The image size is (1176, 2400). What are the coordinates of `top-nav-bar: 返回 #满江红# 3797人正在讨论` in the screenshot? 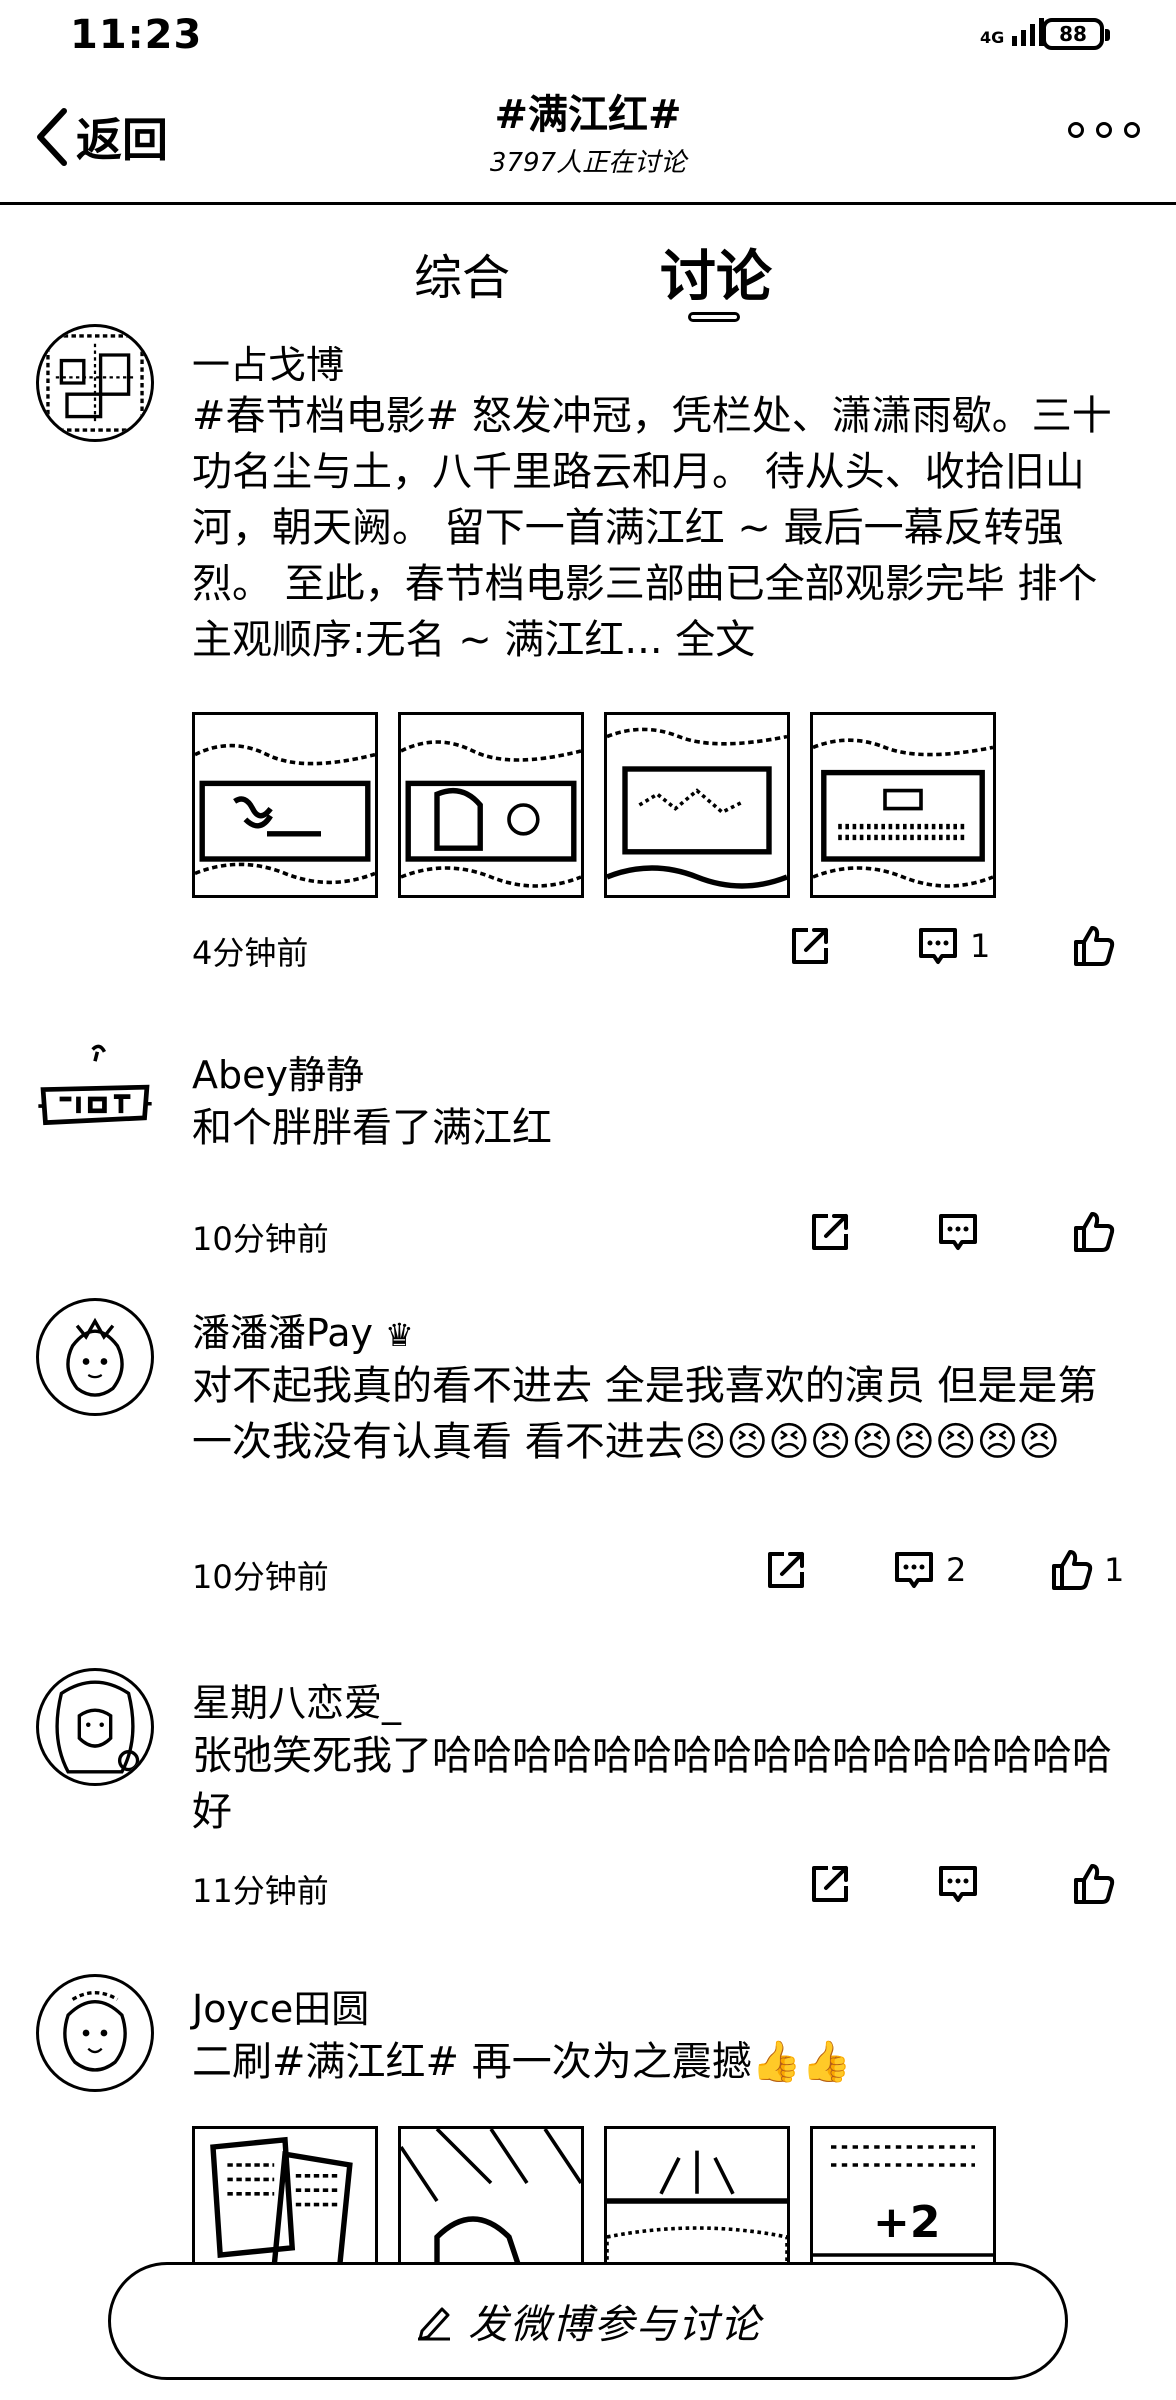 It's located at (588, 137).